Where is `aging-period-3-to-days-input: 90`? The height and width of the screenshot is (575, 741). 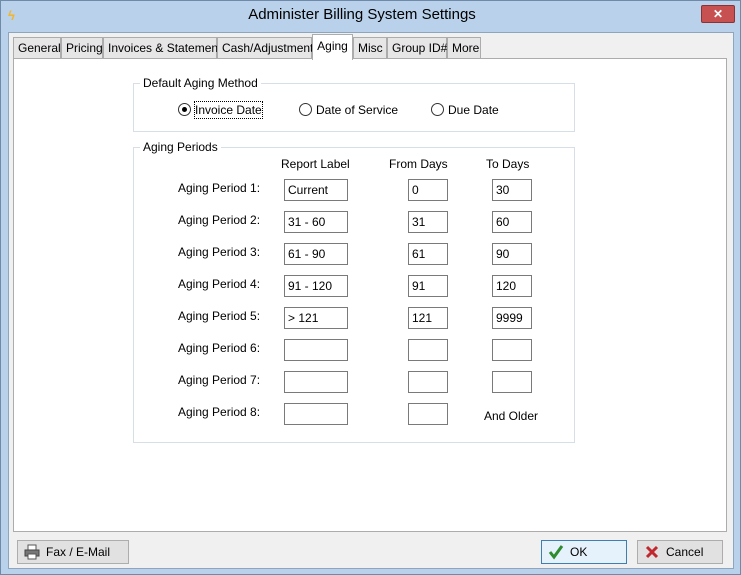
aging-period-3-to-days-input: 90 is located at coordinates (512, 254).